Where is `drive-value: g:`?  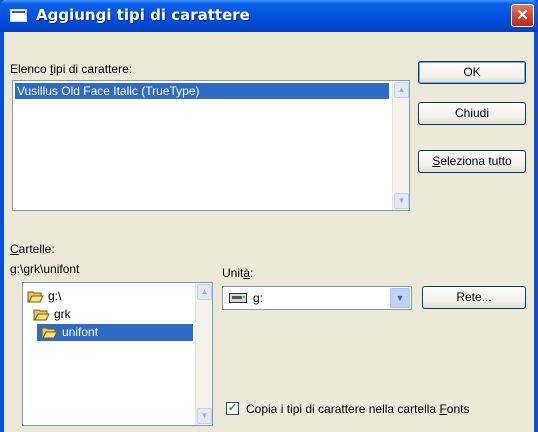
drive-value: g: is located at coordinates (258, 298).